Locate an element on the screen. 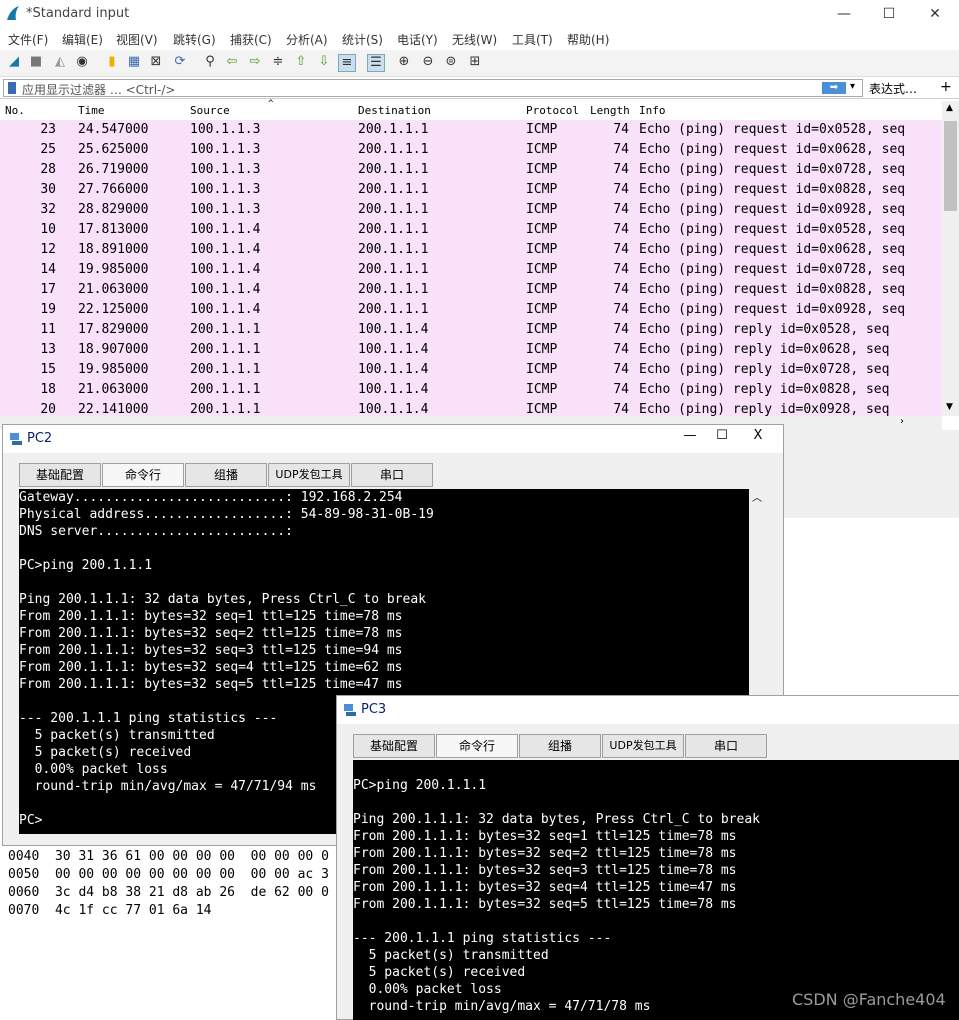  packet-list-scrollbar: ▲ ▼ is located at coordinates (950, 258).